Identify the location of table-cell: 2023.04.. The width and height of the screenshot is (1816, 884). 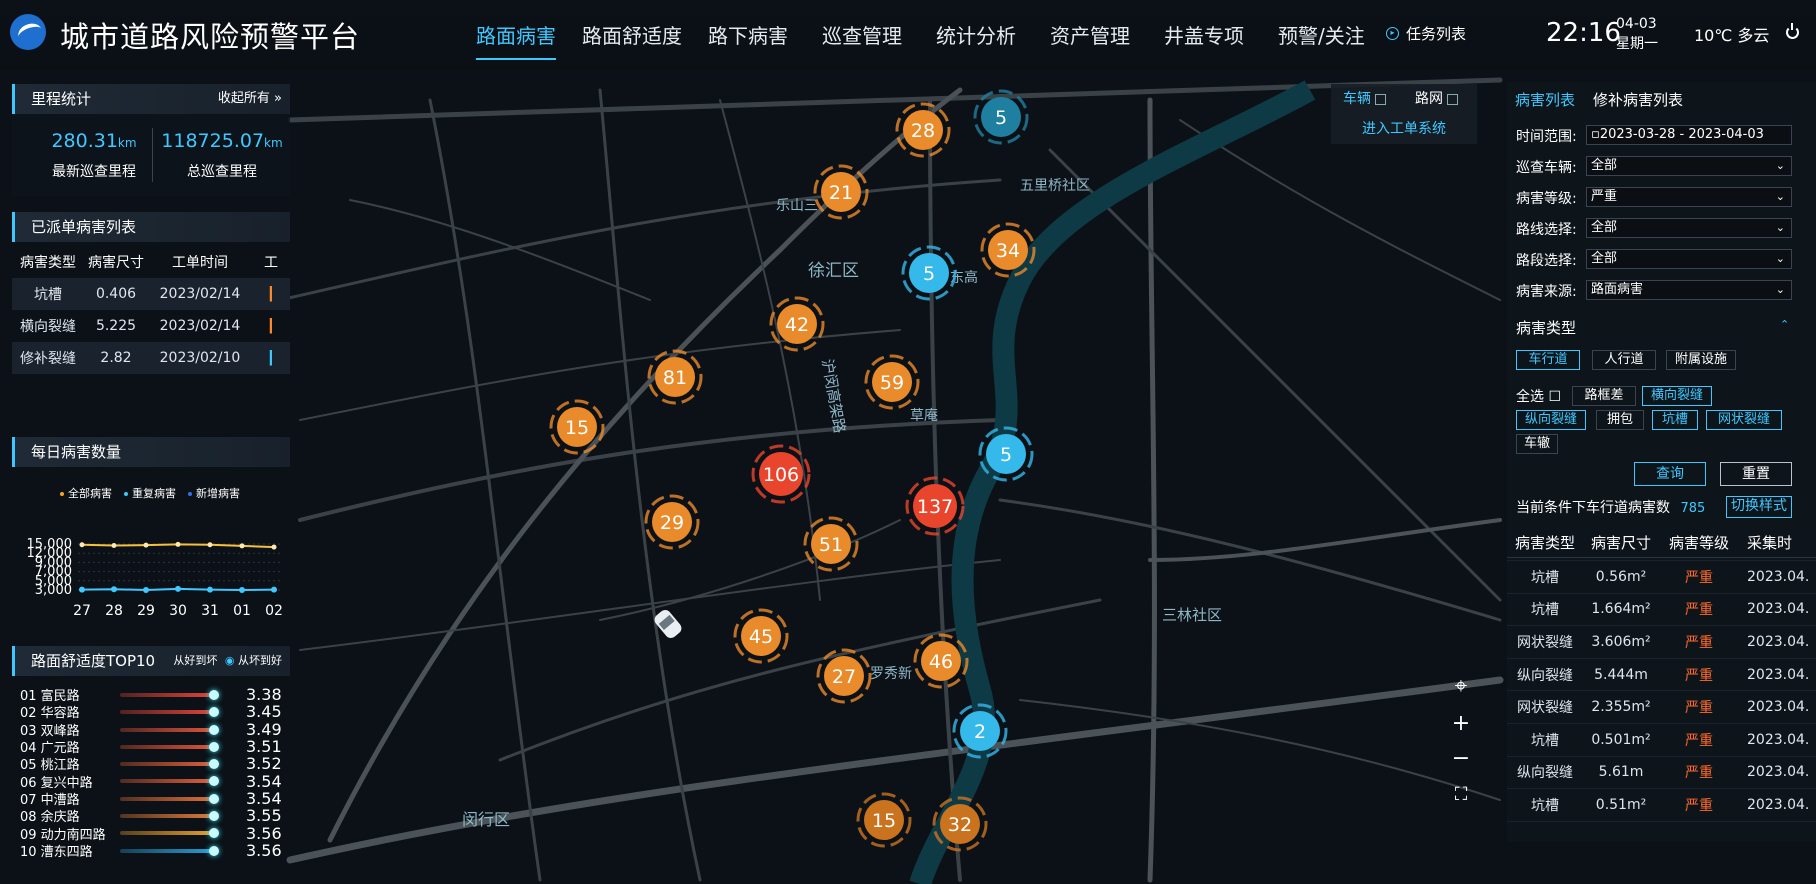
(1778, 739).